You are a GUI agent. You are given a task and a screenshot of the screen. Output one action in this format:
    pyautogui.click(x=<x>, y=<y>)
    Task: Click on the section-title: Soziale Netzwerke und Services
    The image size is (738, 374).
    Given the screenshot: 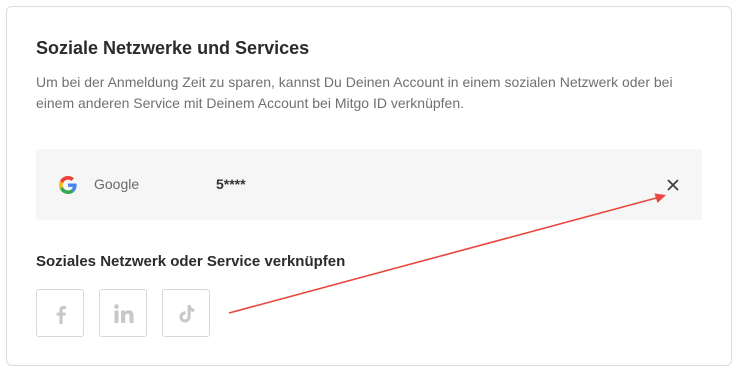 What is the action you would take?
    pyautogui.click(x=173, y=48)
    